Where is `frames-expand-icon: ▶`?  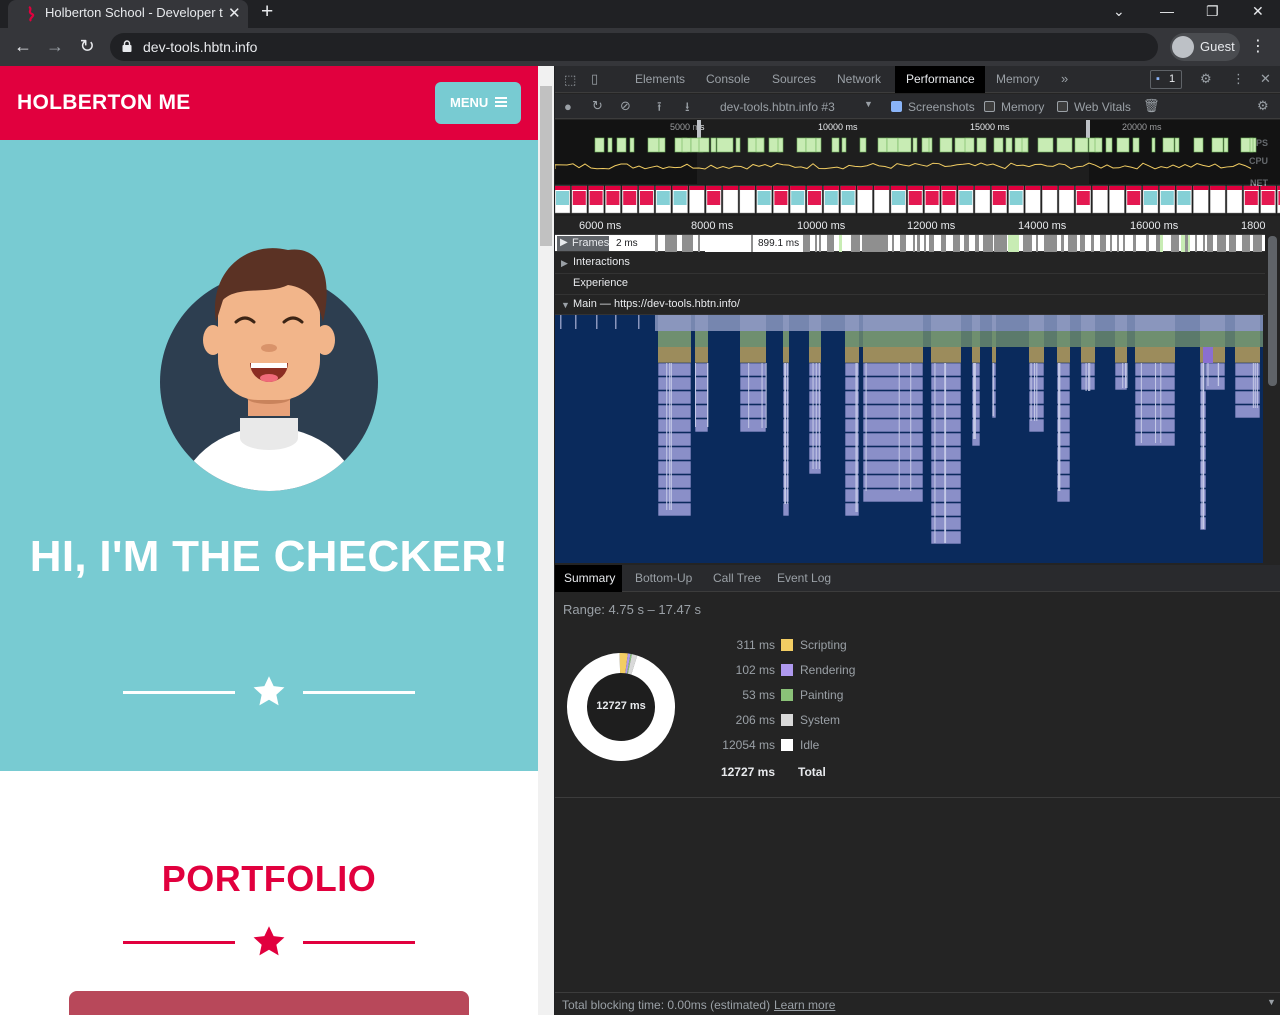 frames-expand-icon: ▶ is located at coordinates (564, 242).